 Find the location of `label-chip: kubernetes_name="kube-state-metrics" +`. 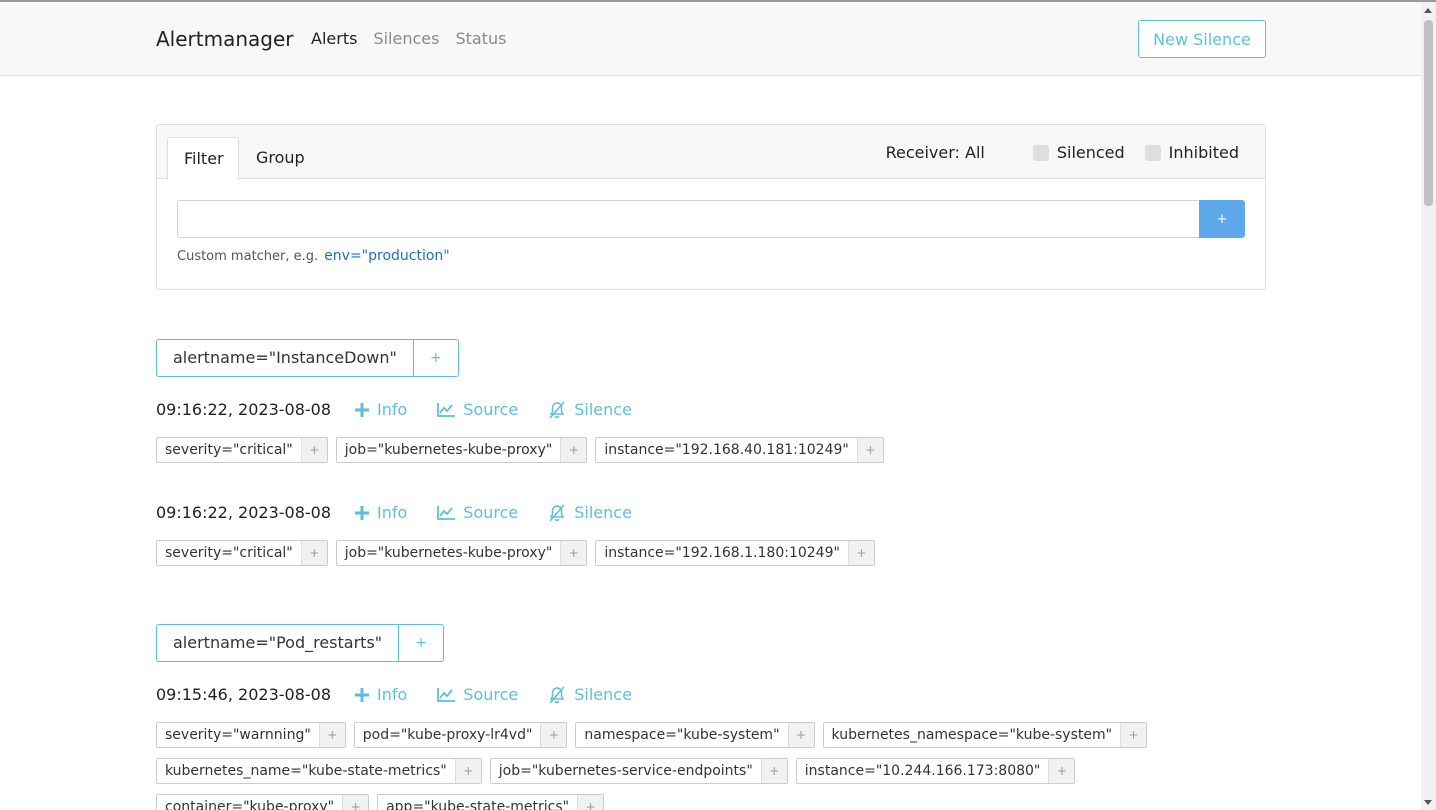

label-chip: kubernetes_name="kube-state-metrics" + is located at coordinates (319, 771).